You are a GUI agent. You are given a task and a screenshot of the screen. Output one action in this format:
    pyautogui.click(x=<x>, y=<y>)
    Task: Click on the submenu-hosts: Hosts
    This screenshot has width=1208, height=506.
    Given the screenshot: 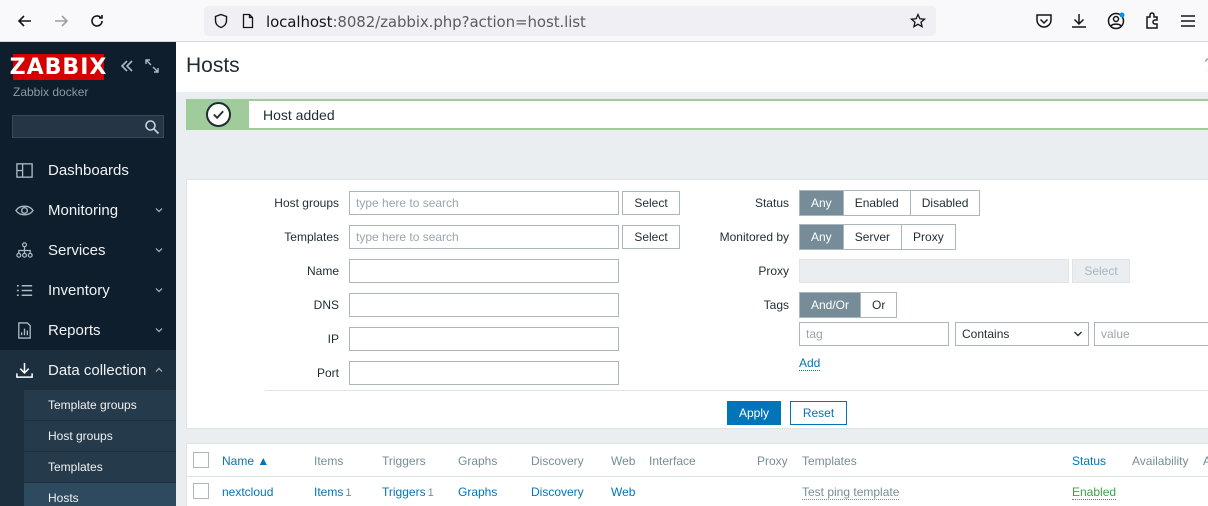 What is the action you would take?
    pyautogui.click(x=100, y=494)
    